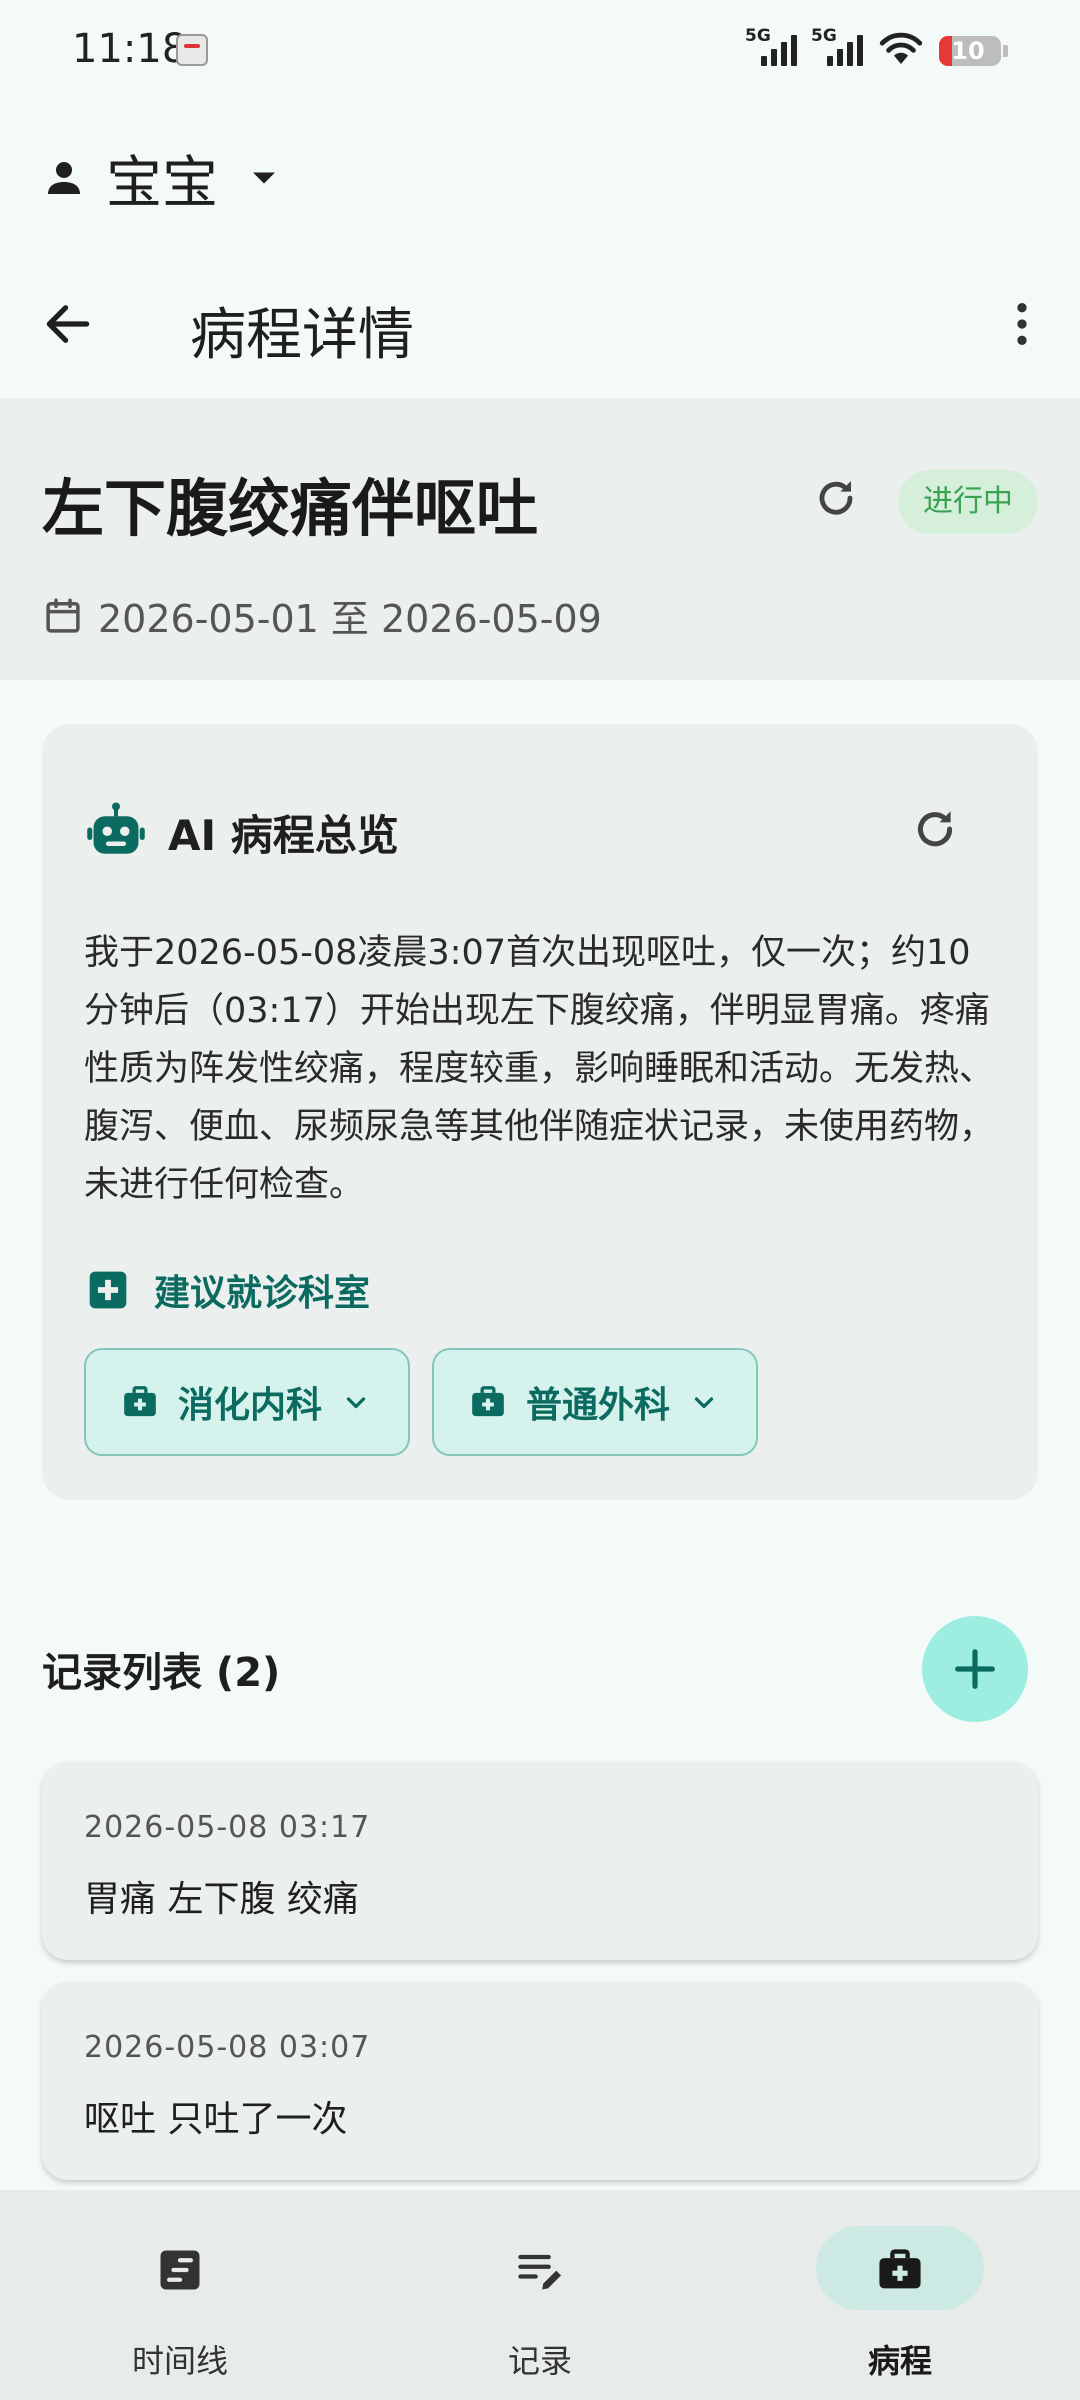 The width and height of the screenshot is (1080, 2400). I want to click on nav-label: 时间线, so click(179, 2361).